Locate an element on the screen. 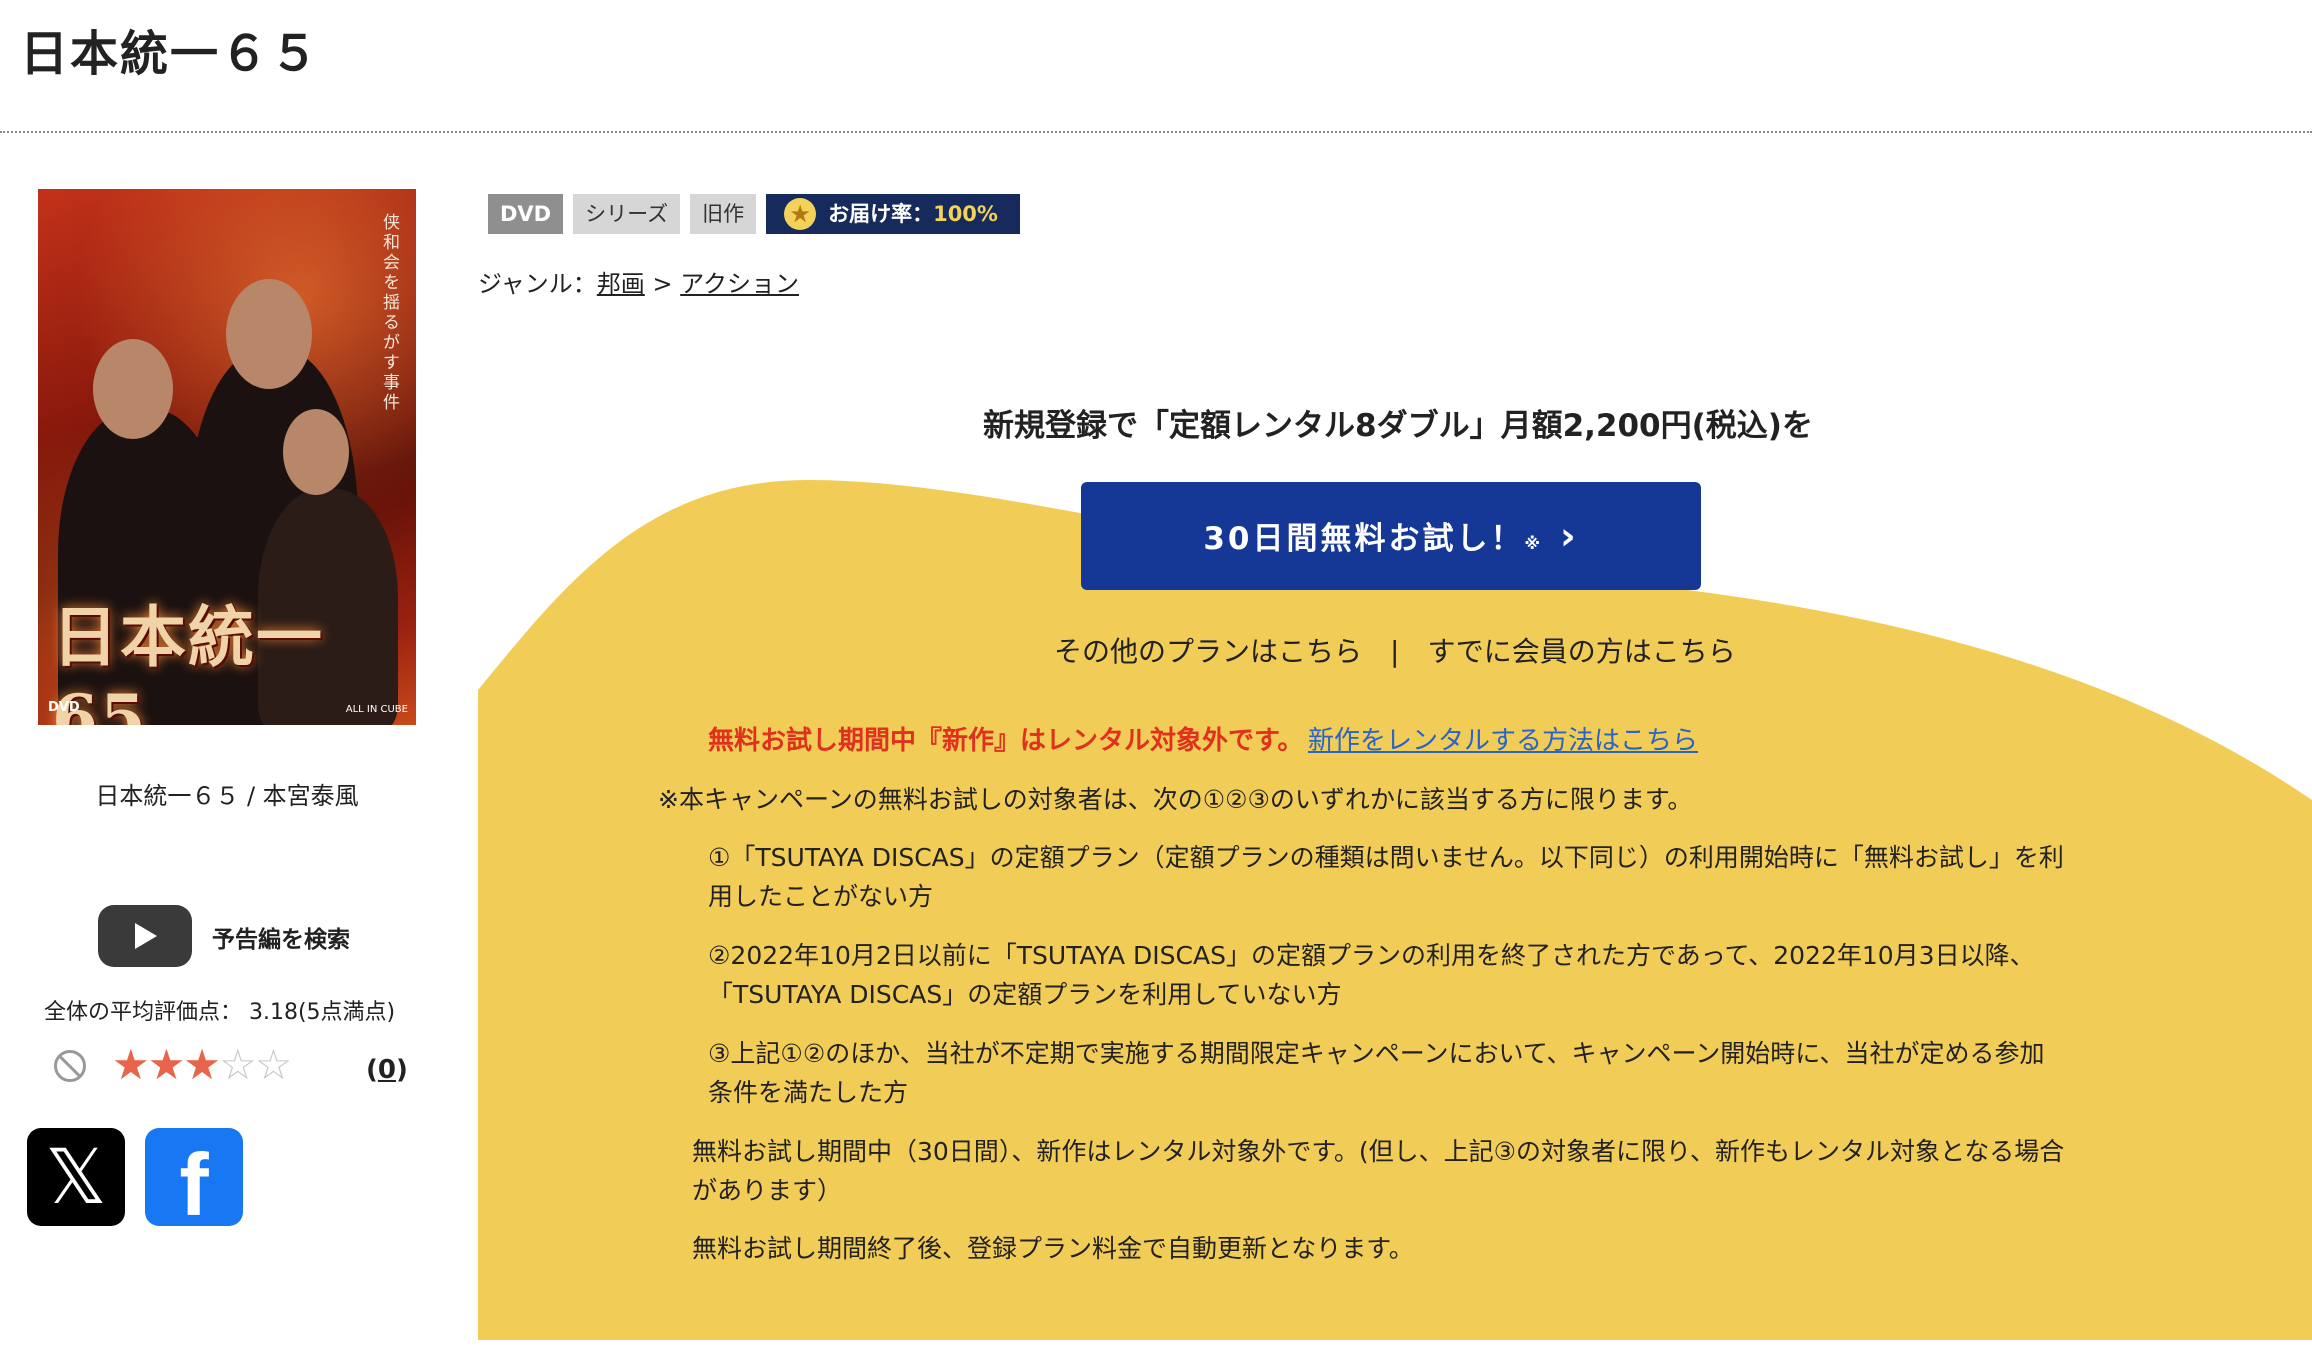  average-rating: 全体の平均評価点： 3.18(5点満点) is located at coordinates (220, 1012).